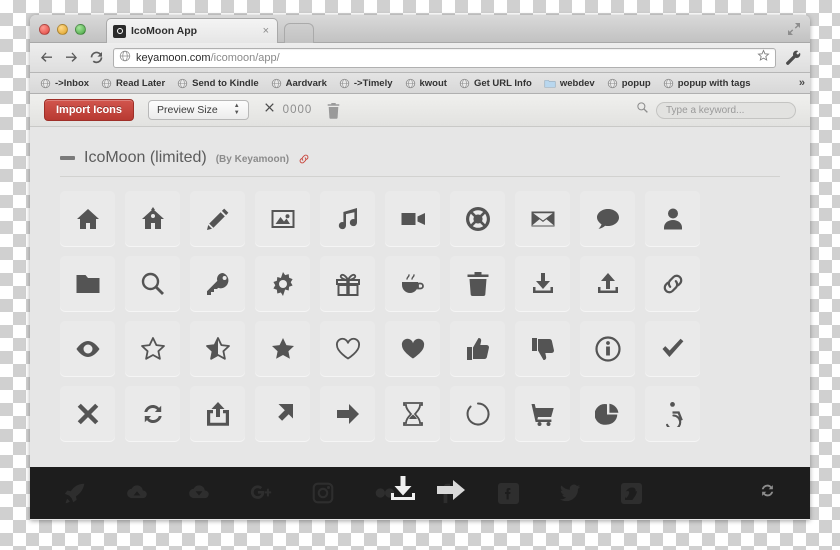  What do you see at coordinates (366, 83) in the screenshot?
I see `bookmark-item: ->Timely` at bounding box center [366, 83].